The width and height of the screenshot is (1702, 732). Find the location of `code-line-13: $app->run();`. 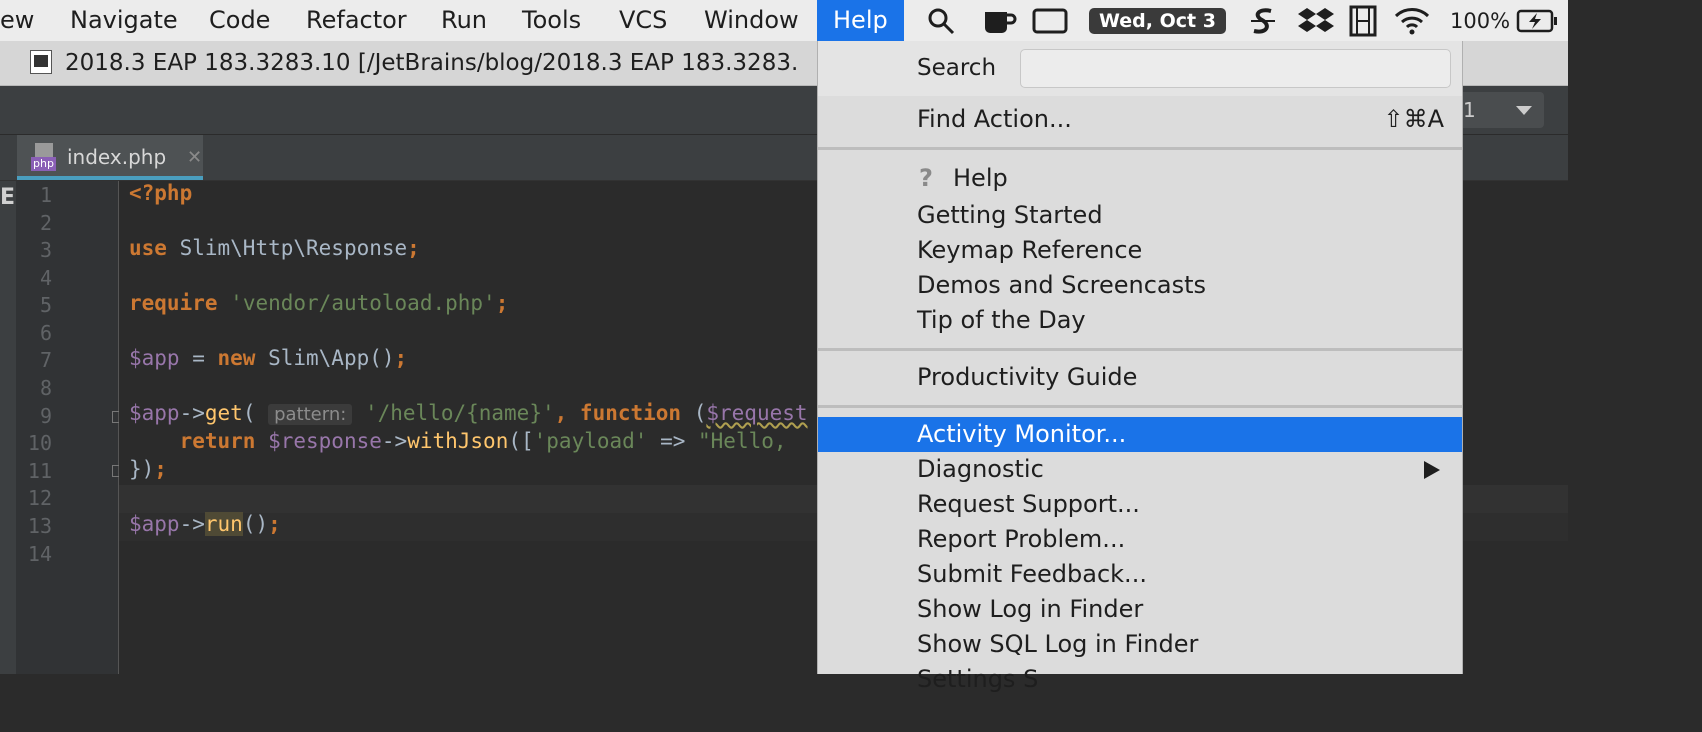

code-line-13: $app->run(); is located at coordinates (205, 524).